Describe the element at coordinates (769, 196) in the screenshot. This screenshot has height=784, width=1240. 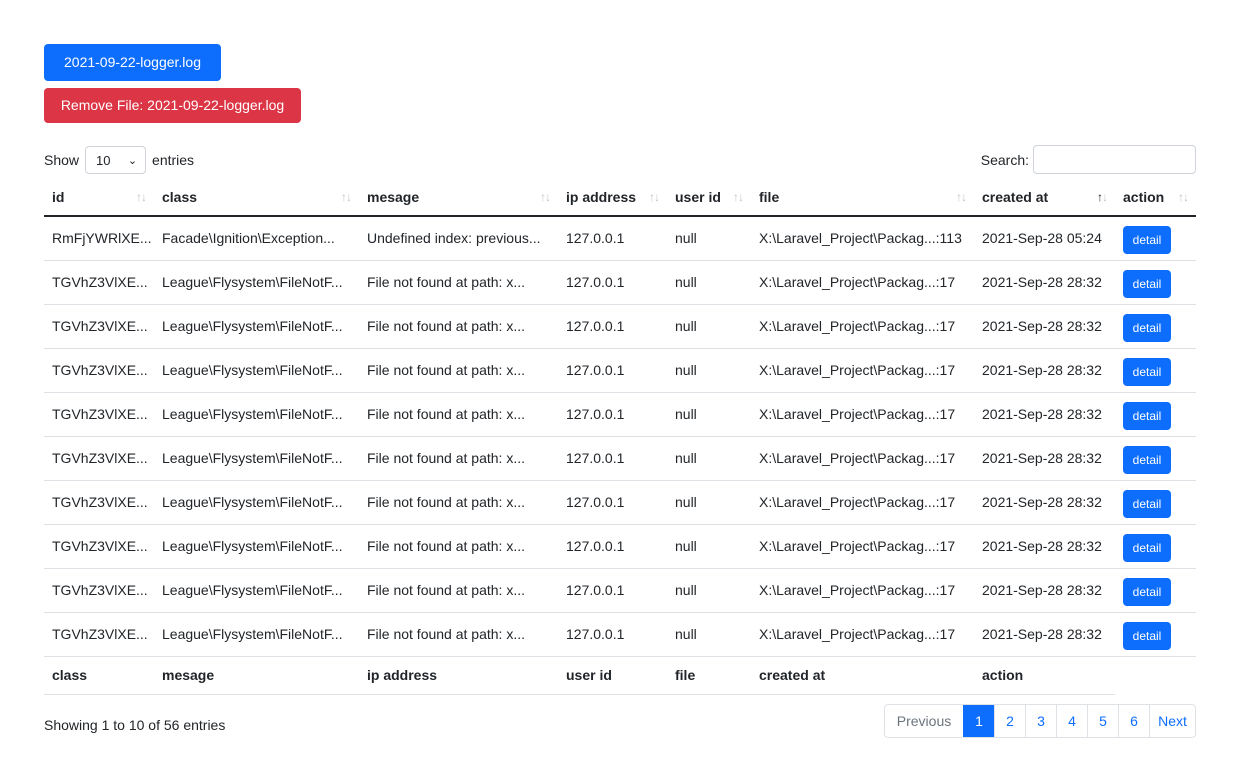
I see `column-header-label: file` at that location.